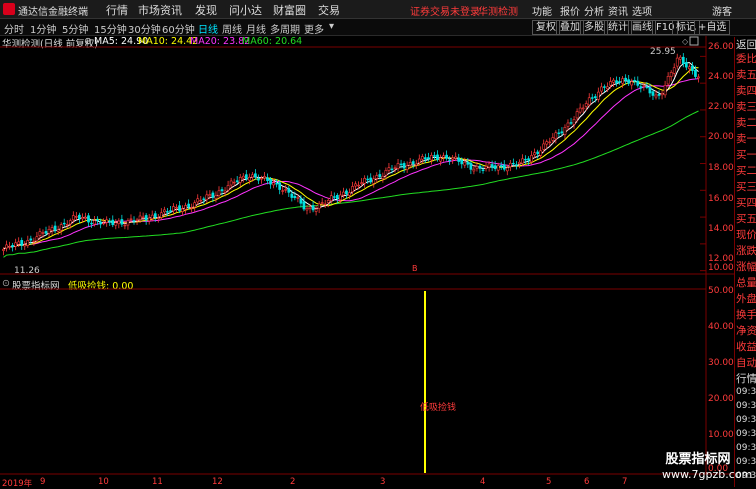  I want to click on x-month-6: 6, so click(587, 482).